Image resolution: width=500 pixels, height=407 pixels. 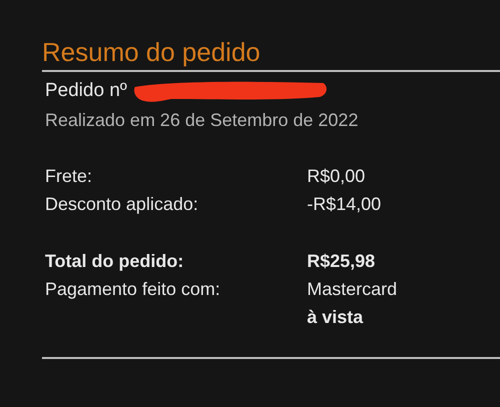 I want to click on summary-value: R$0,00, so click(x=336, y=176).